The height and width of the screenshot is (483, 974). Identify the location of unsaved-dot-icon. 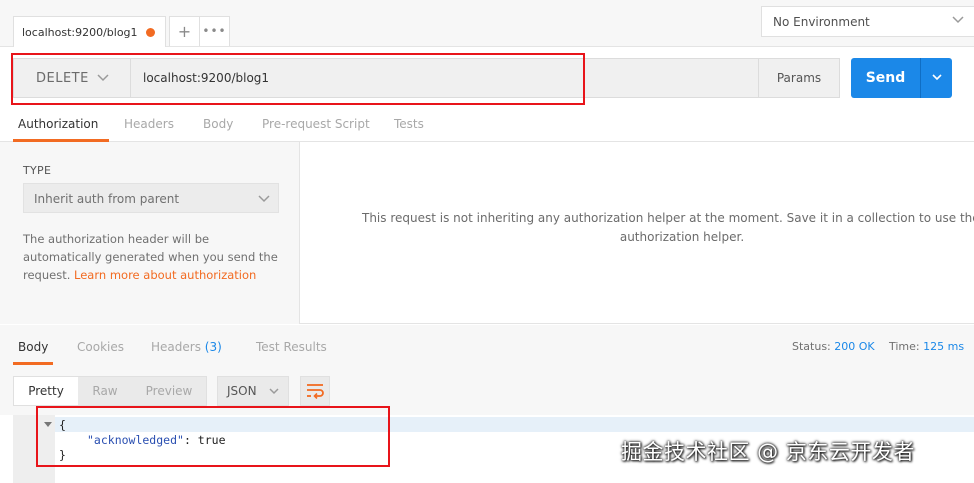
(150, 32).